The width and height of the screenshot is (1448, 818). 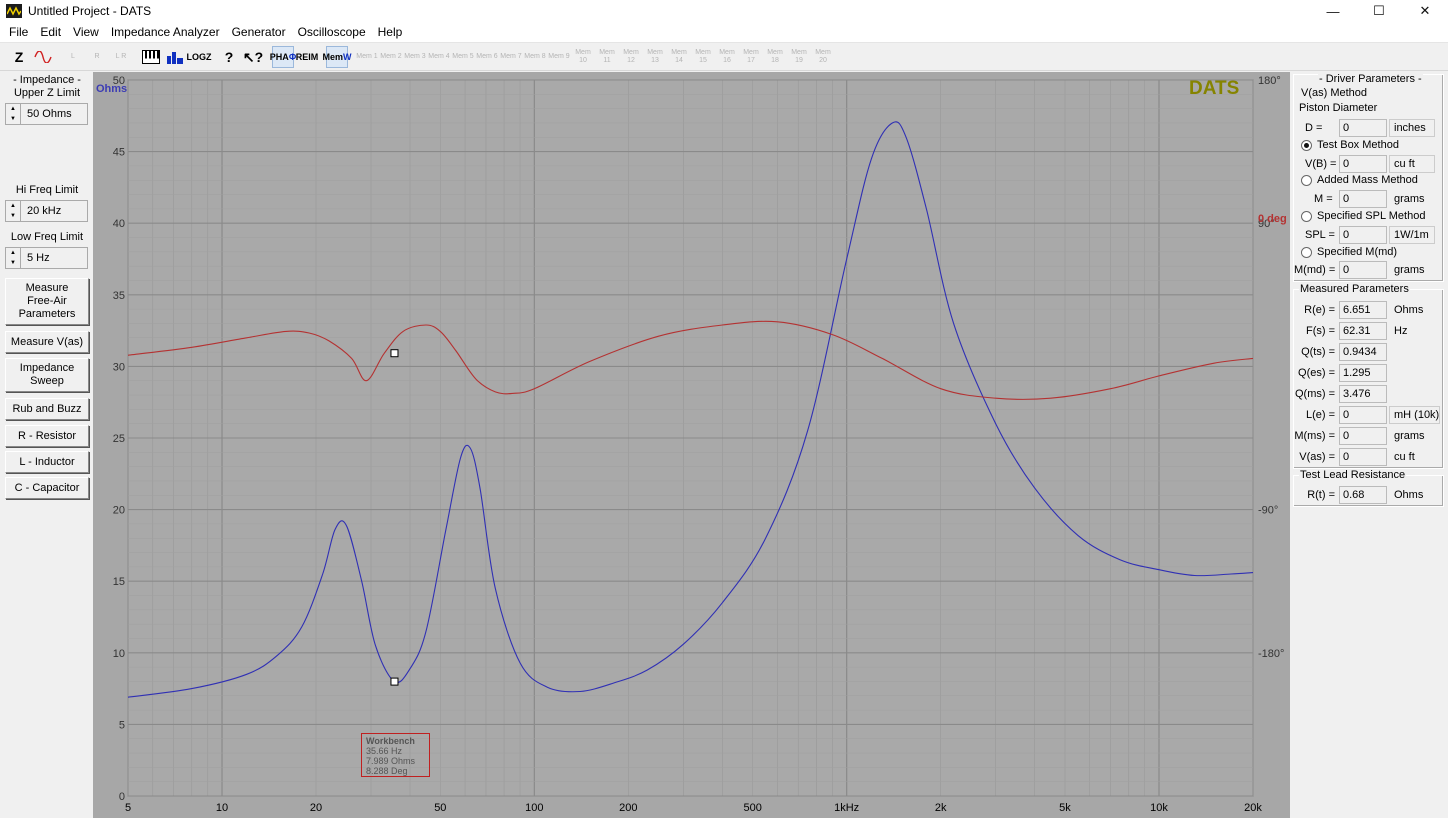 I want to click on channel-r-icon: R, so click(x=97, y=57).